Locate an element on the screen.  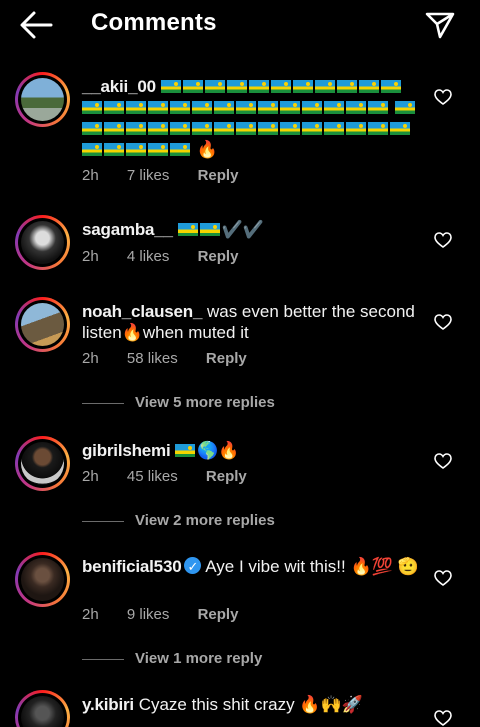
comment-likes: 9 likes is located at coordinates (148, 614).